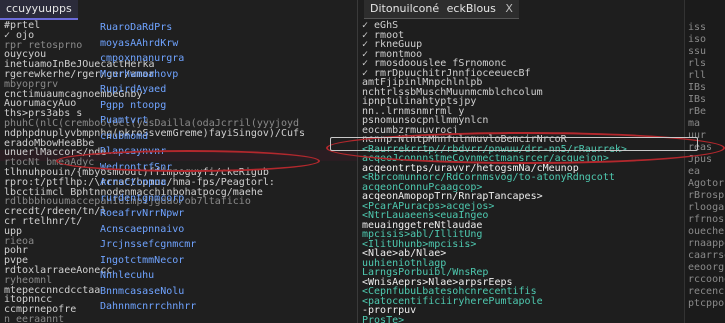  I want to click on far-right-line: rfrnosirrop, so click(706, 219).